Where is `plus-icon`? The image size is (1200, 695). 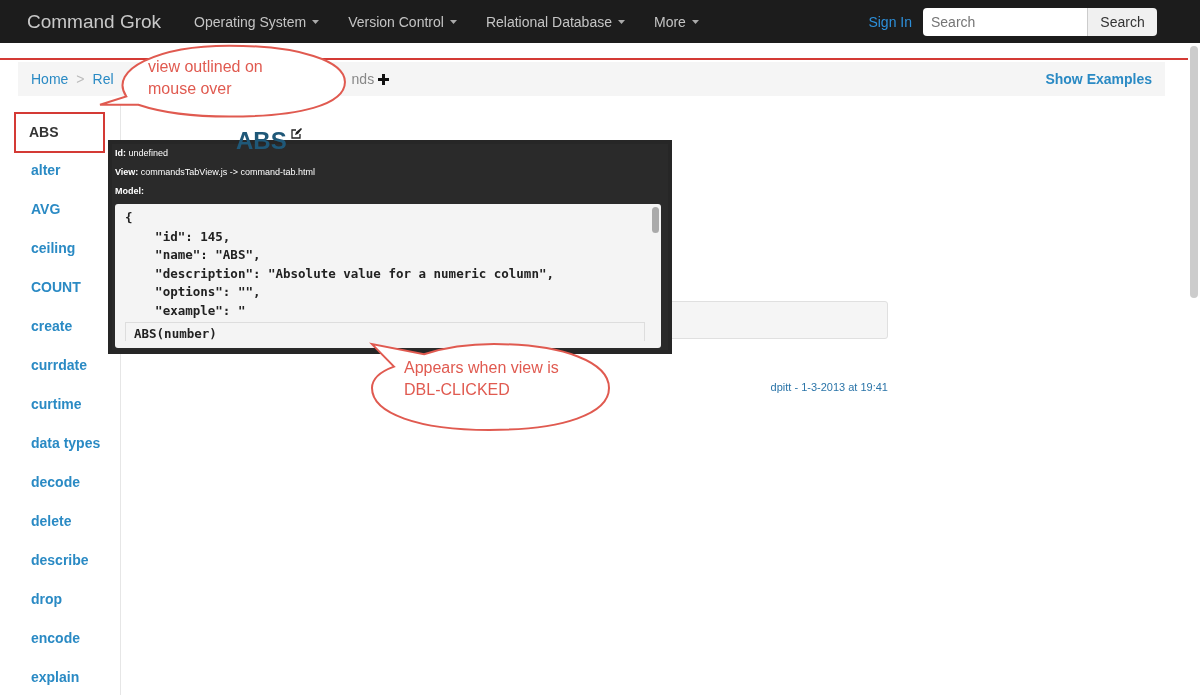 plus-icon is located at coordinates (384, 79).